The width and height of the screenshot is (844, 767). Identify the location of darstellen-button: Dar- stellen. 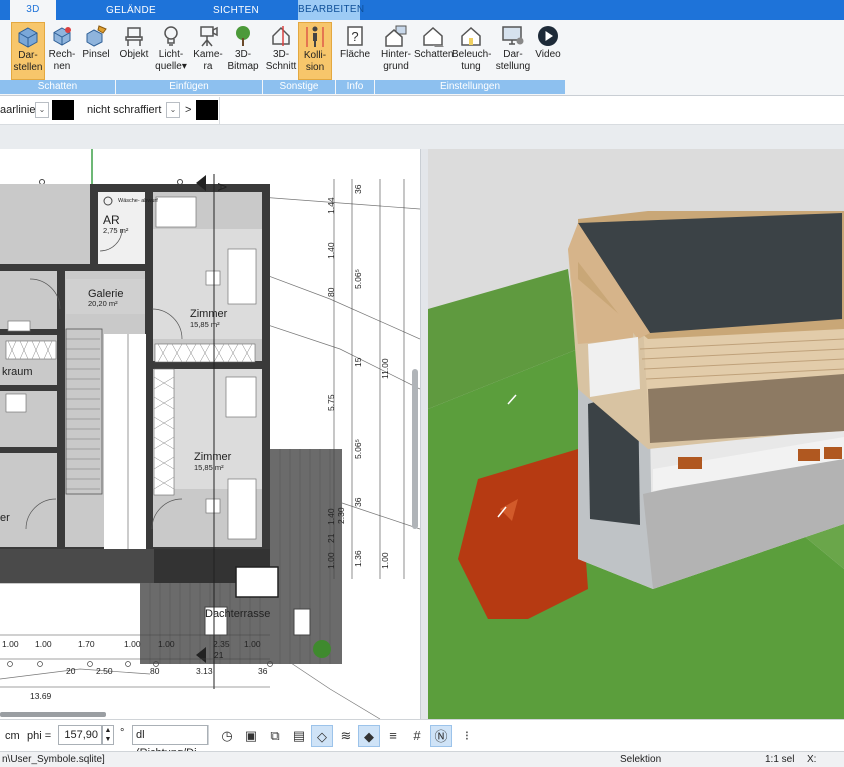
(28, 51).